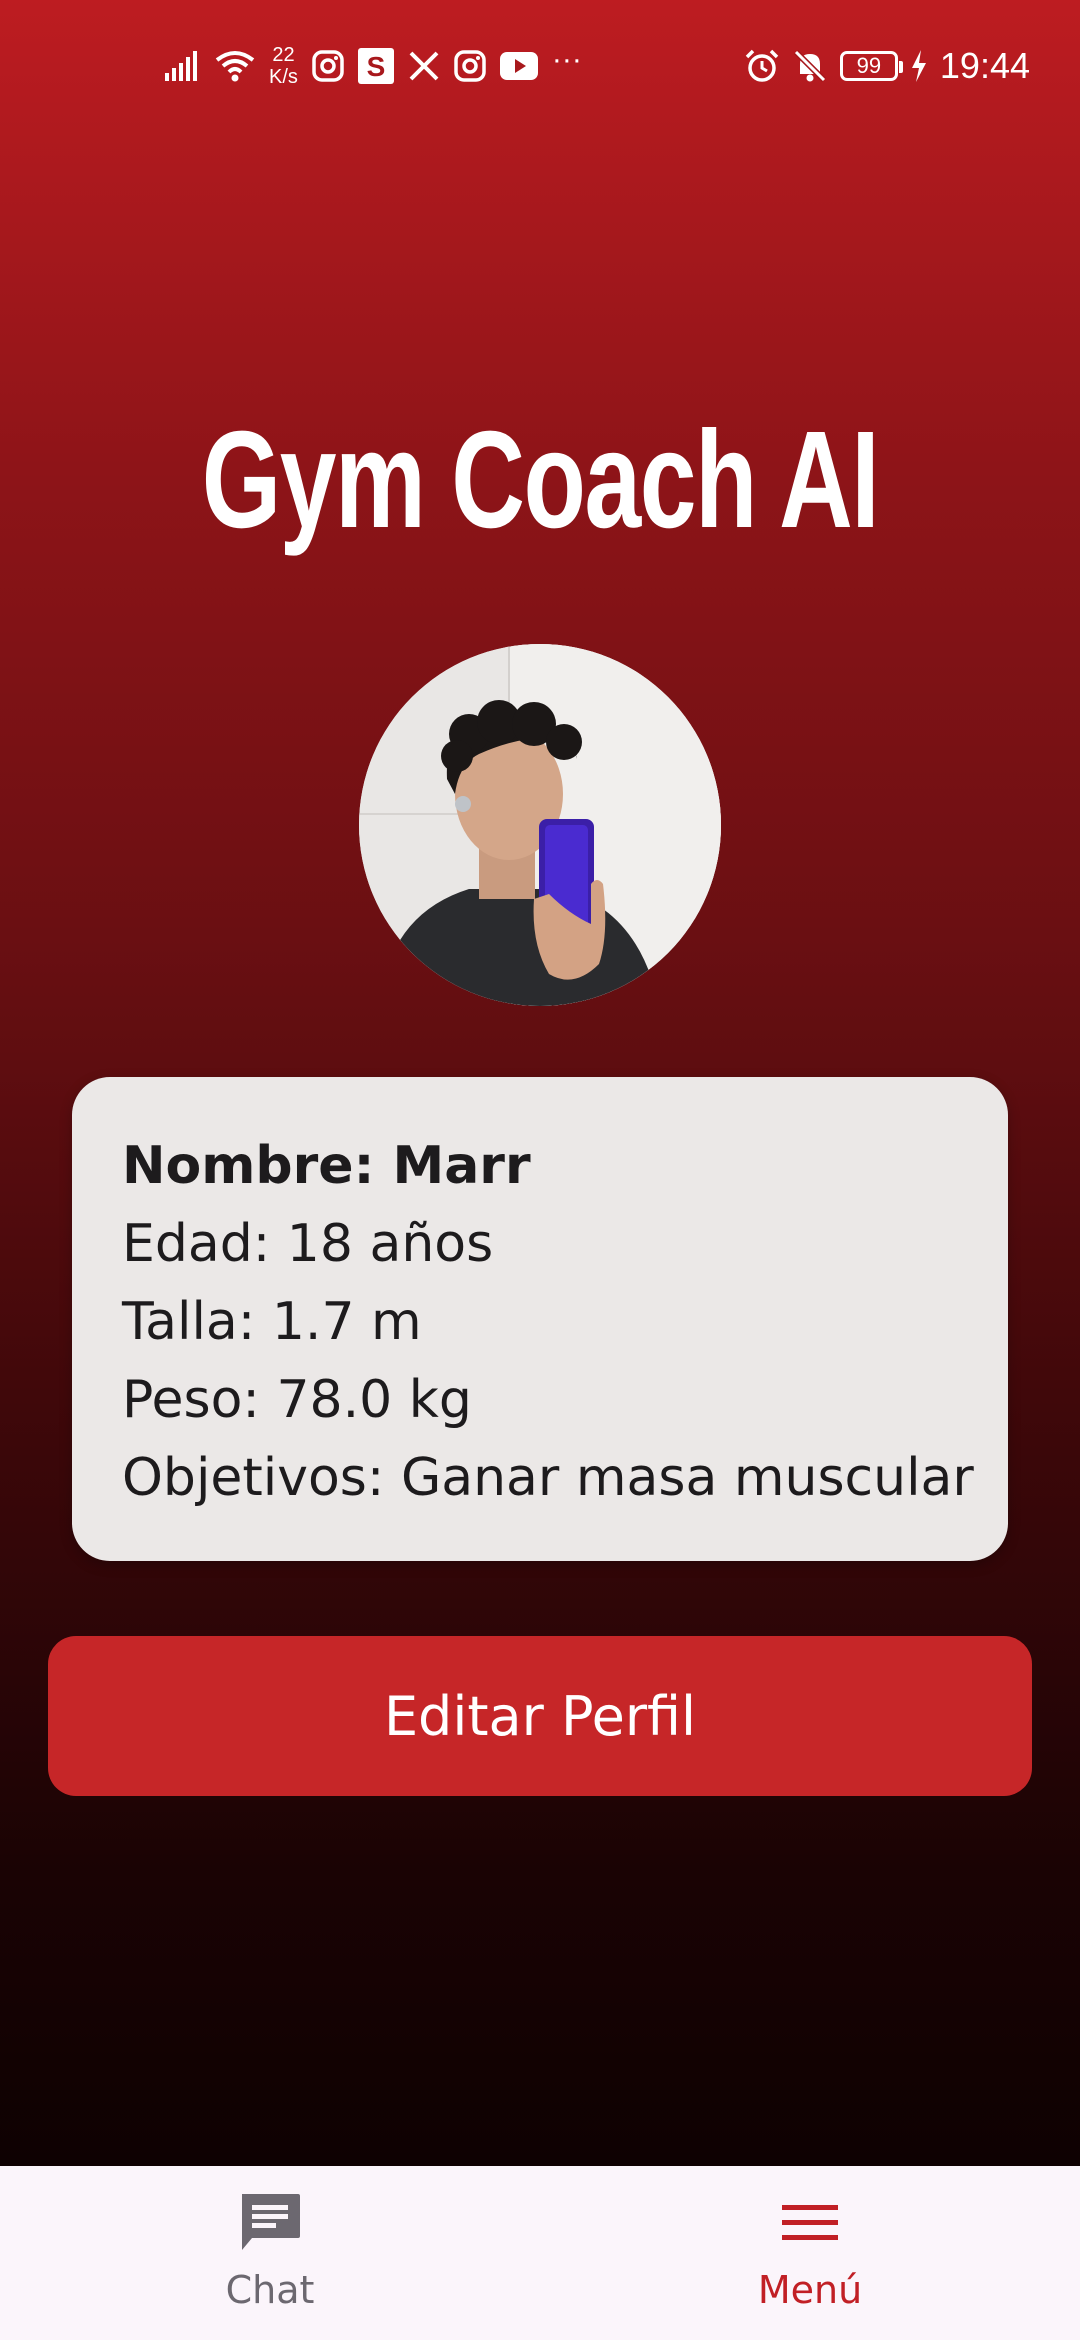  I want to click on avatar, so click(540, 825).